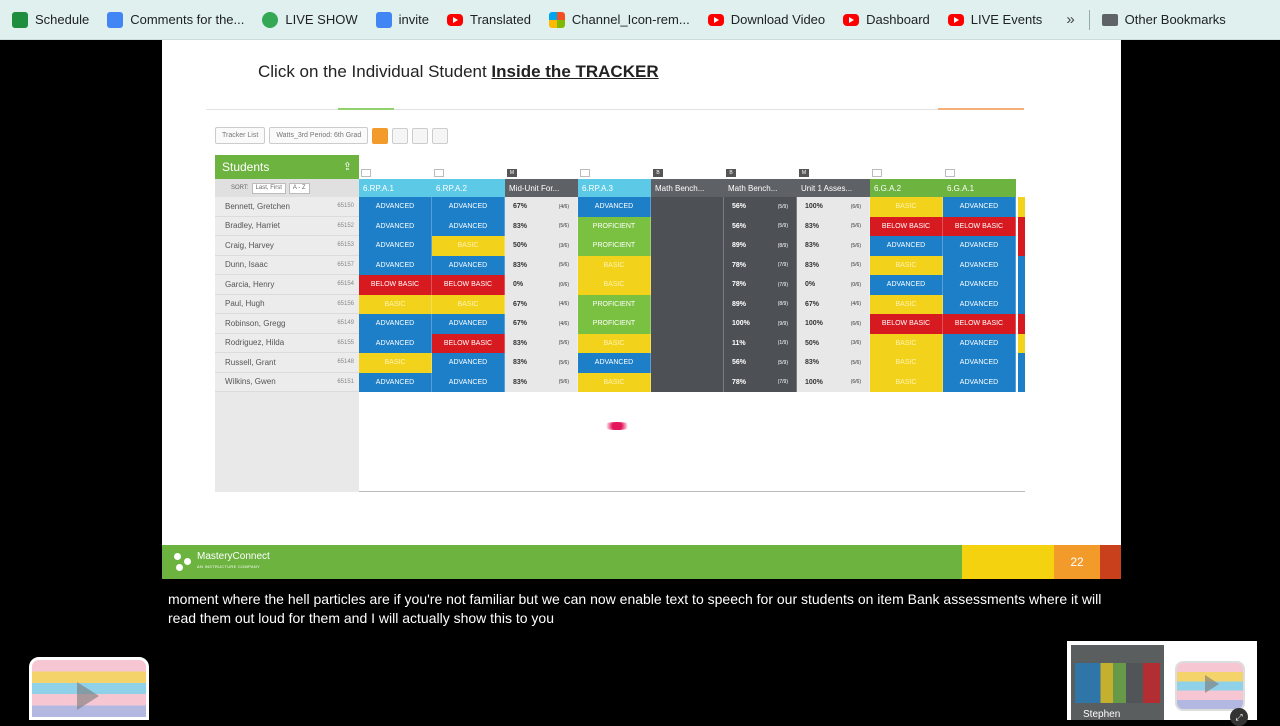 The image size is (1280, 726). What do you see at coordinates (287, 382) in the screenshot?
I see `student-row: Wilkins, Gwen 65151` at bounding box center [287, 382].